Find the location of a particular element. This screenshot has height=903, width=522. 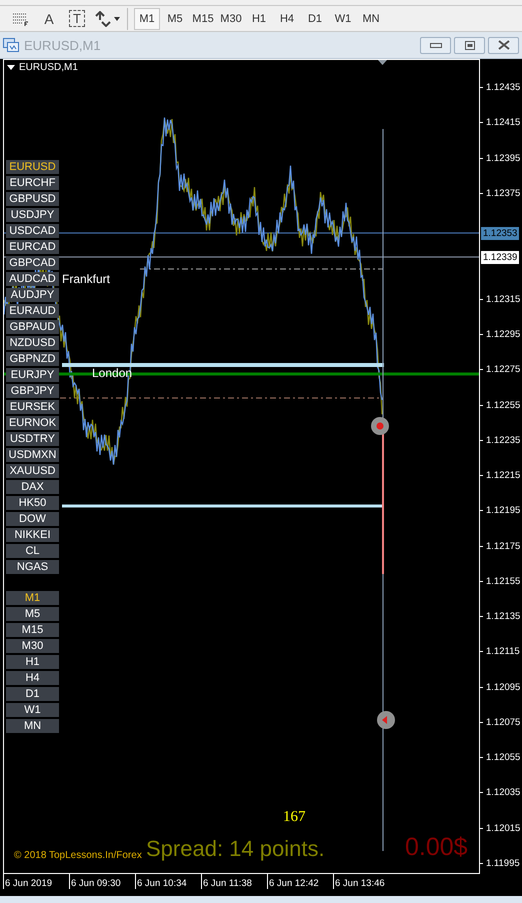

timeframe-button: M15 is located at coordinates (203, 19).